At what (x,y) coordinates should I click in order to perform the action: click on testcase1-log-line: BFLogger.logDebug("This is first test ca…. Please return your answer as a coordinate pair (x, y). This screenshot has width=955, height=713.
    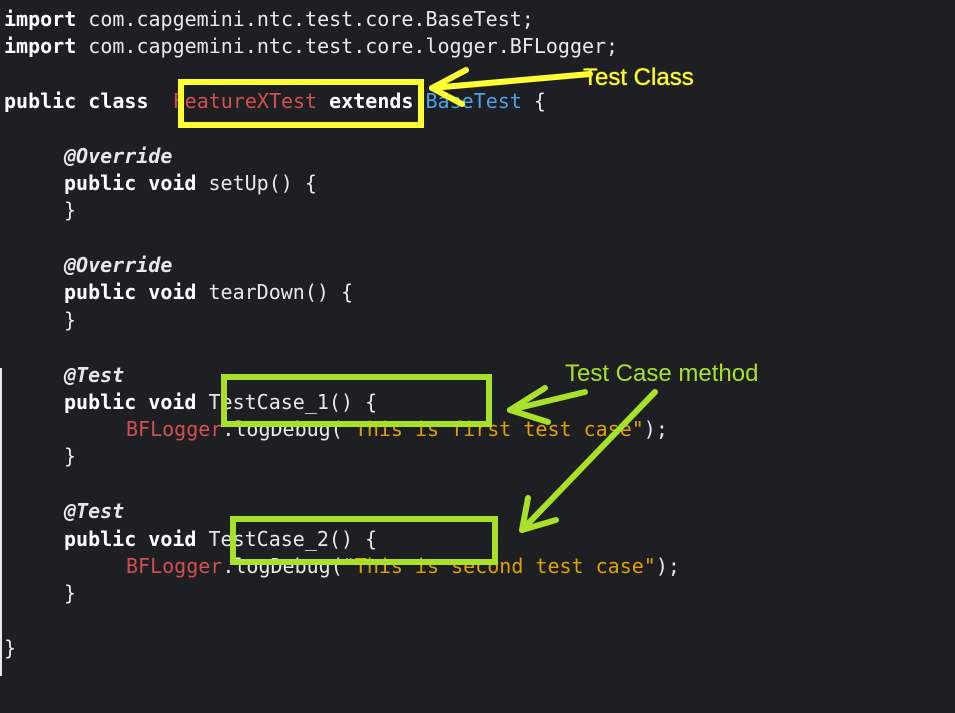
    Looking at the image, I should click on (397, 429).